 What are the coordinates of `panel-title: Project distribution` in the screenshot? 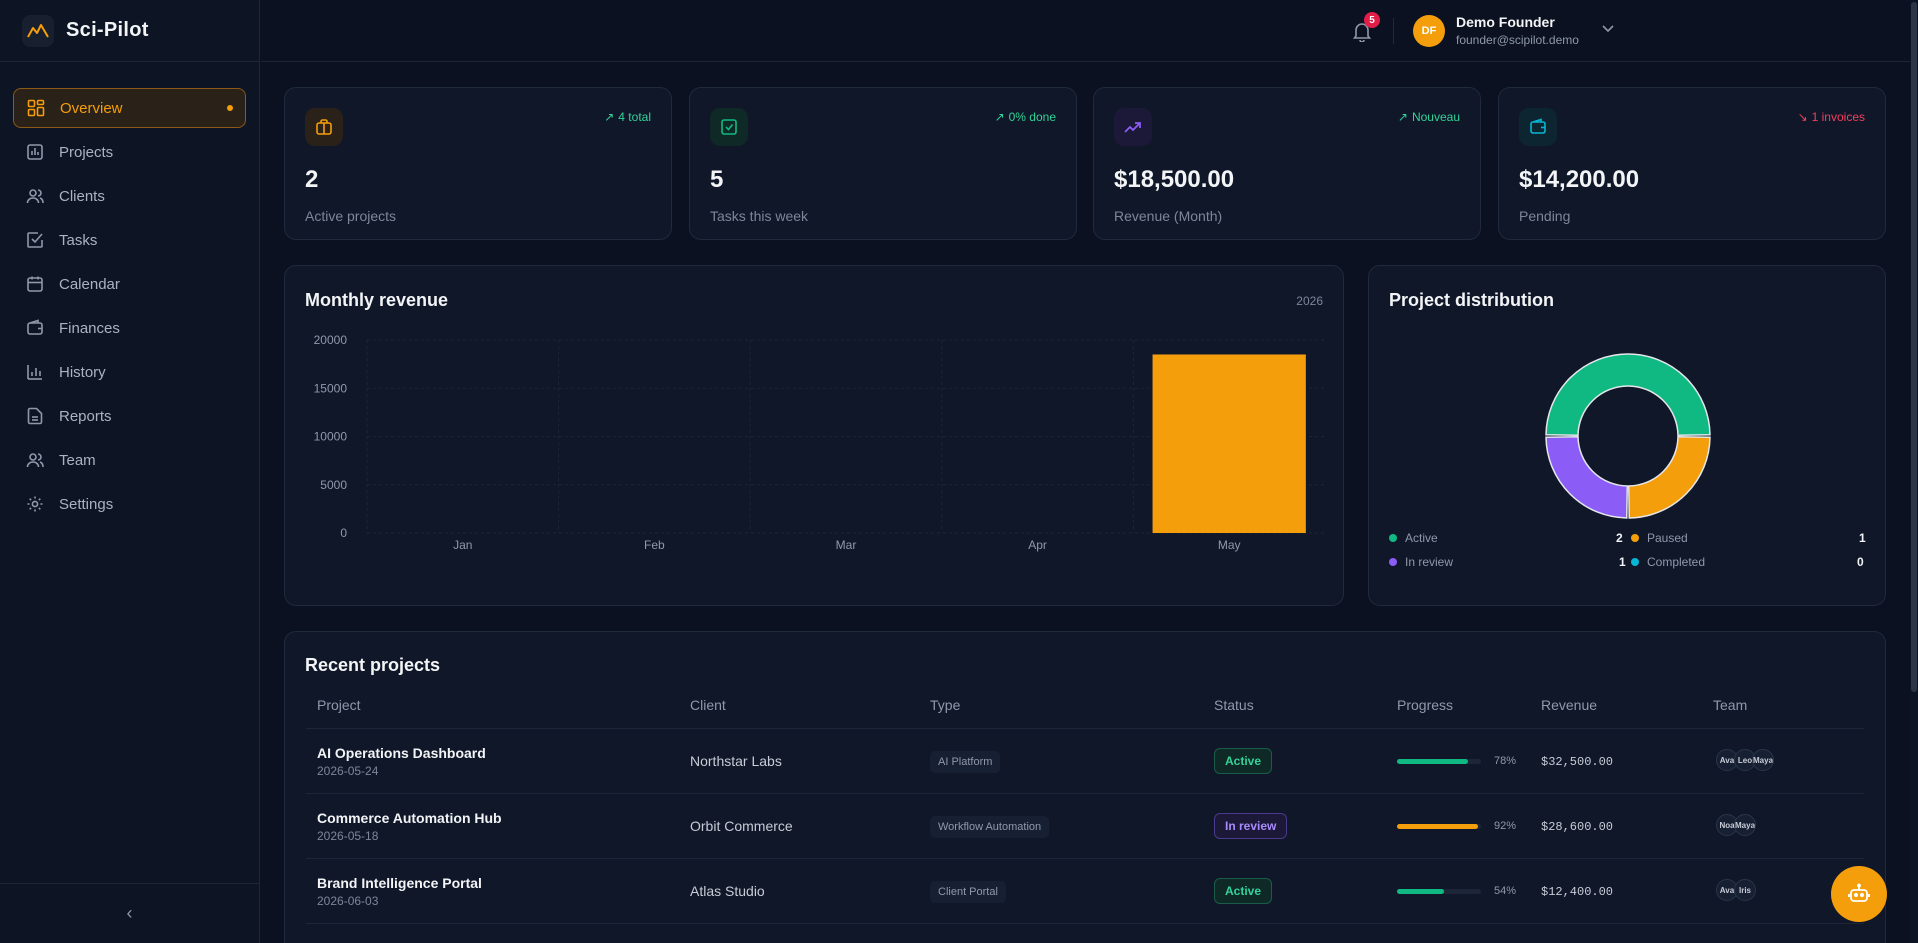 It's located at (1472, 300).